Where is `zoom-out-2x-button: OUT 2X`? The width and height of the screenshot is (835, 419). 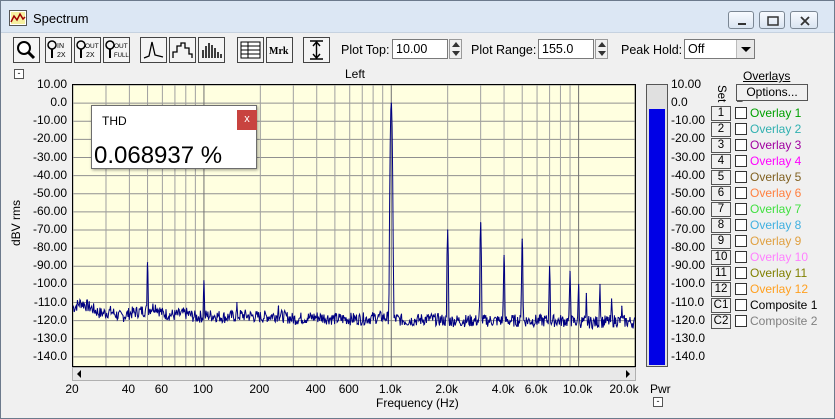
zoom-out-2x-button: OUT 2X is located at coordinates (87, 50).